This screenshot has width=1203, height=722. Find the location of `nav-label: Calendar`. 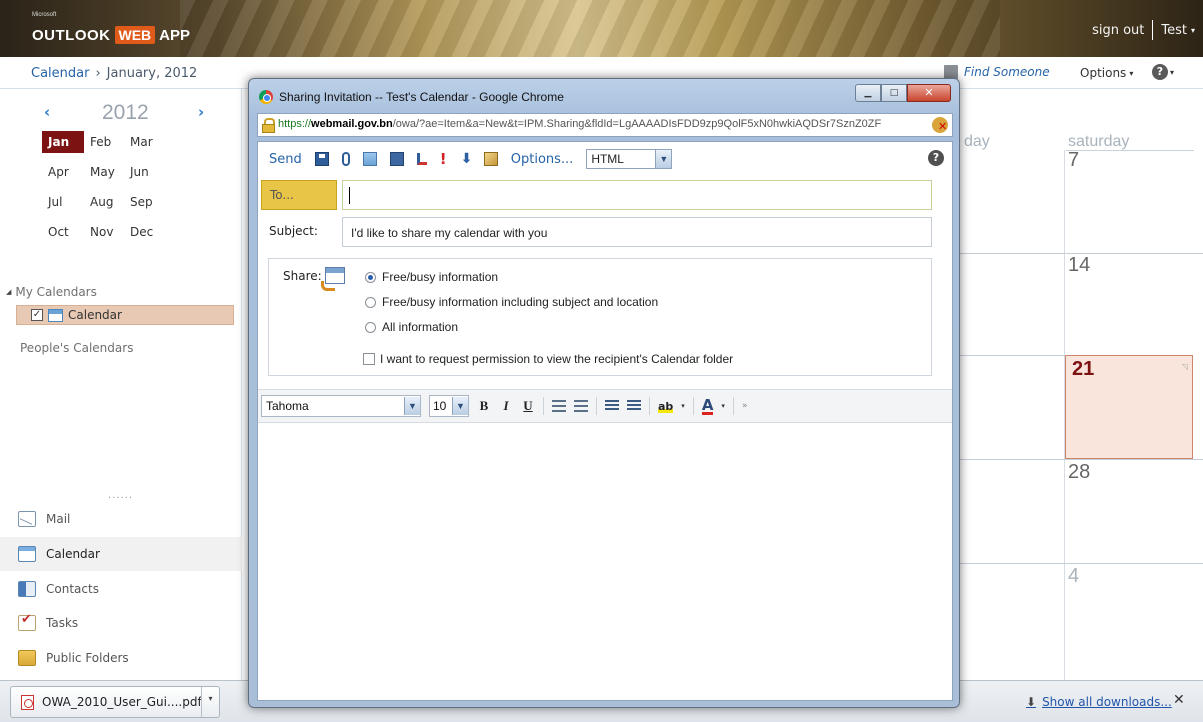

nav-label: Calendar is located at coordinates (73, 554).